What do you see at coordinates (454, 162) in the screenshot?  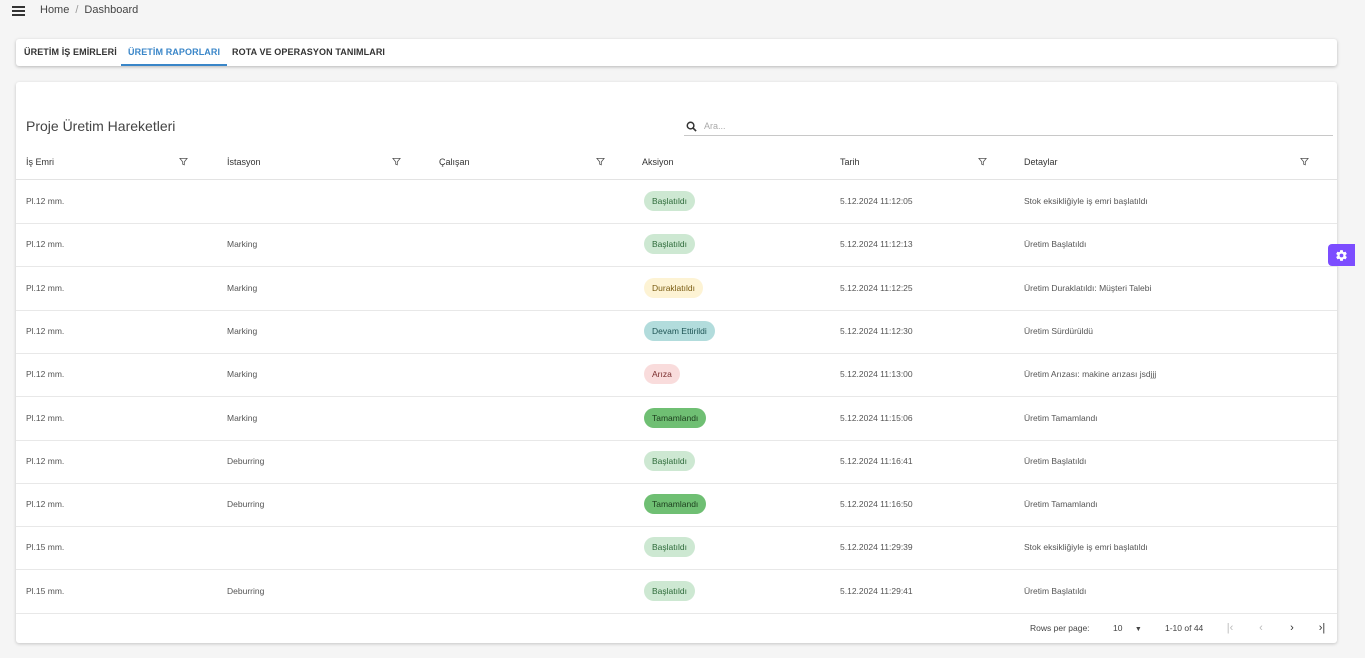 I see `column-header-calisan: Çalışan` at bounding box center [454, 162].